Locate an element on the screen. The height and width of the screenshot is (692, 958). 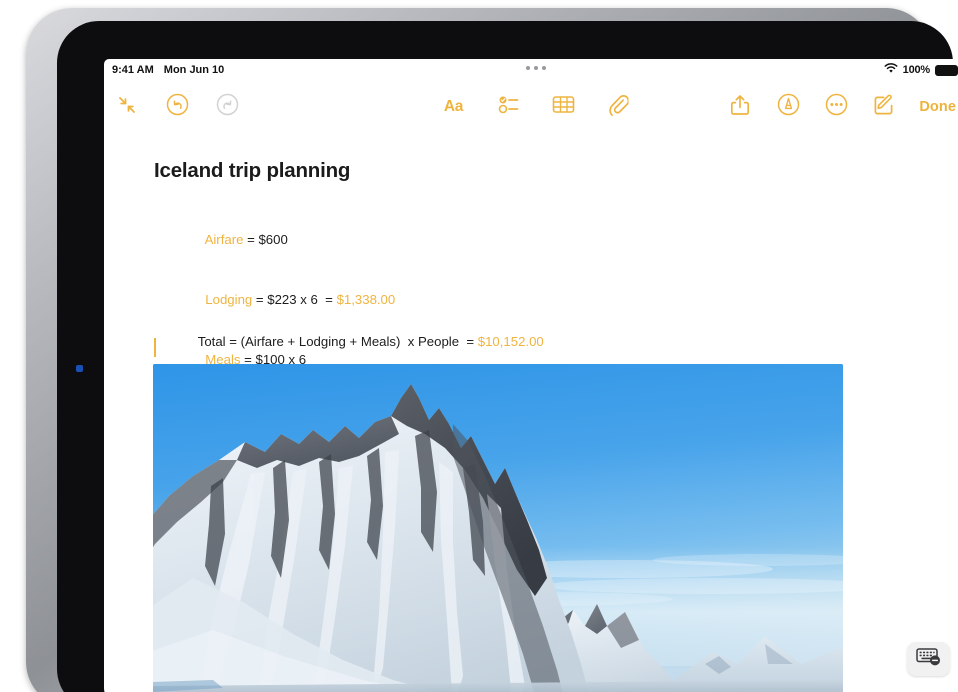
toolbar-center-group: Aa is located at coordinates (536, 107).